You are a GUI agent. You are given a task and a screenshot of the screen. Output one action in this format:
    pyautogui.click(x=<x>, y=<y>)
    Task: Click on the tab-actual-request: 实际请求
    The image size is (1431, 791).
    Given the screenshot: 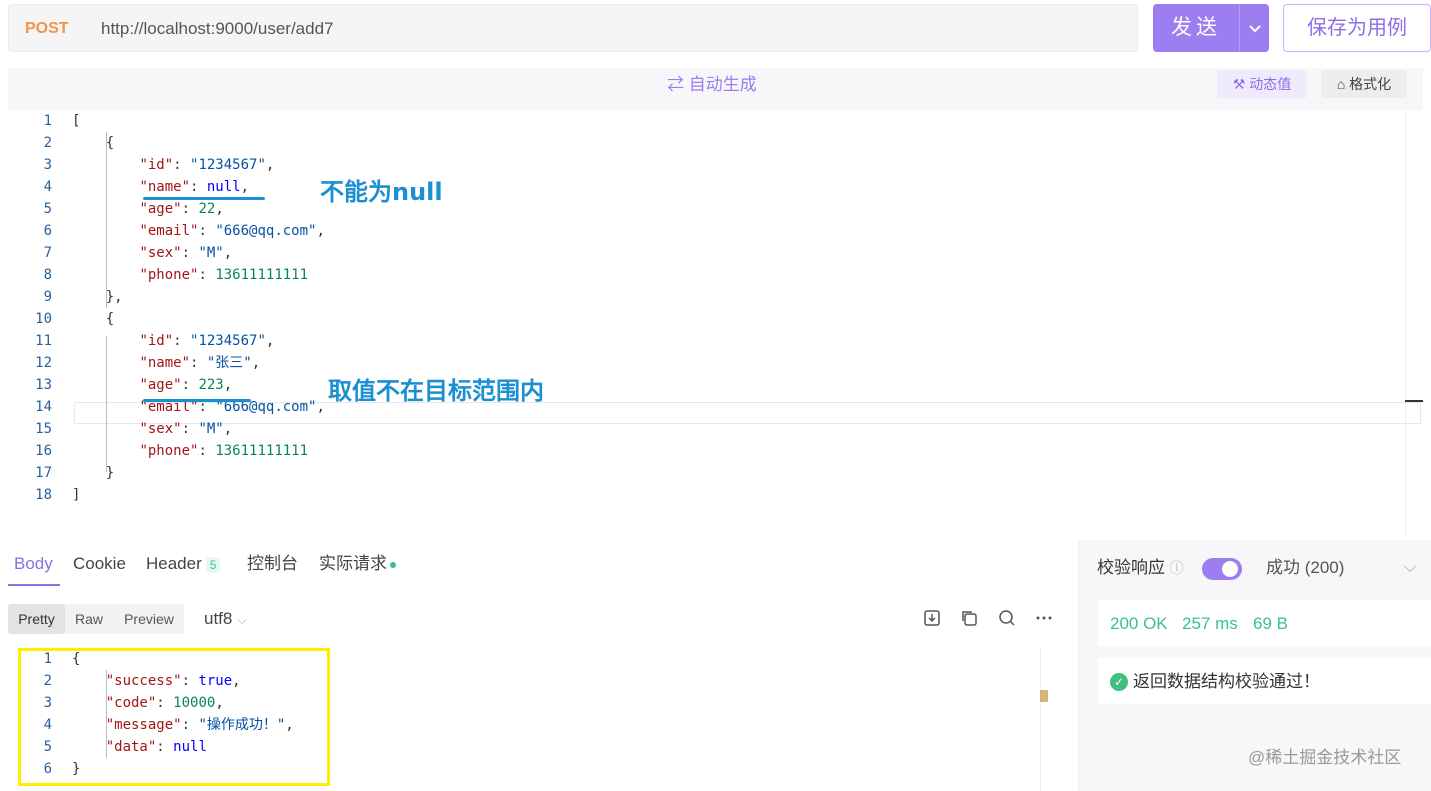 What is the action you would take?
    pyautogui.click(x=357, y=564)
    